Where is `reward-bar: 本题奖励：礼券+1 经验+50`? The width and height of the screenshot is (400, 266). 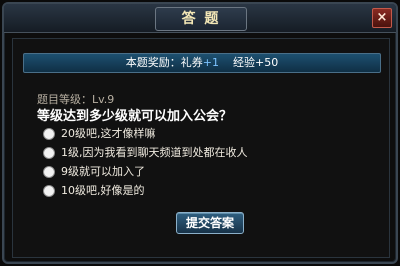
reward-bar: 本题奖励：礼券+1 经验+50 is located at coordinates (202, 63).